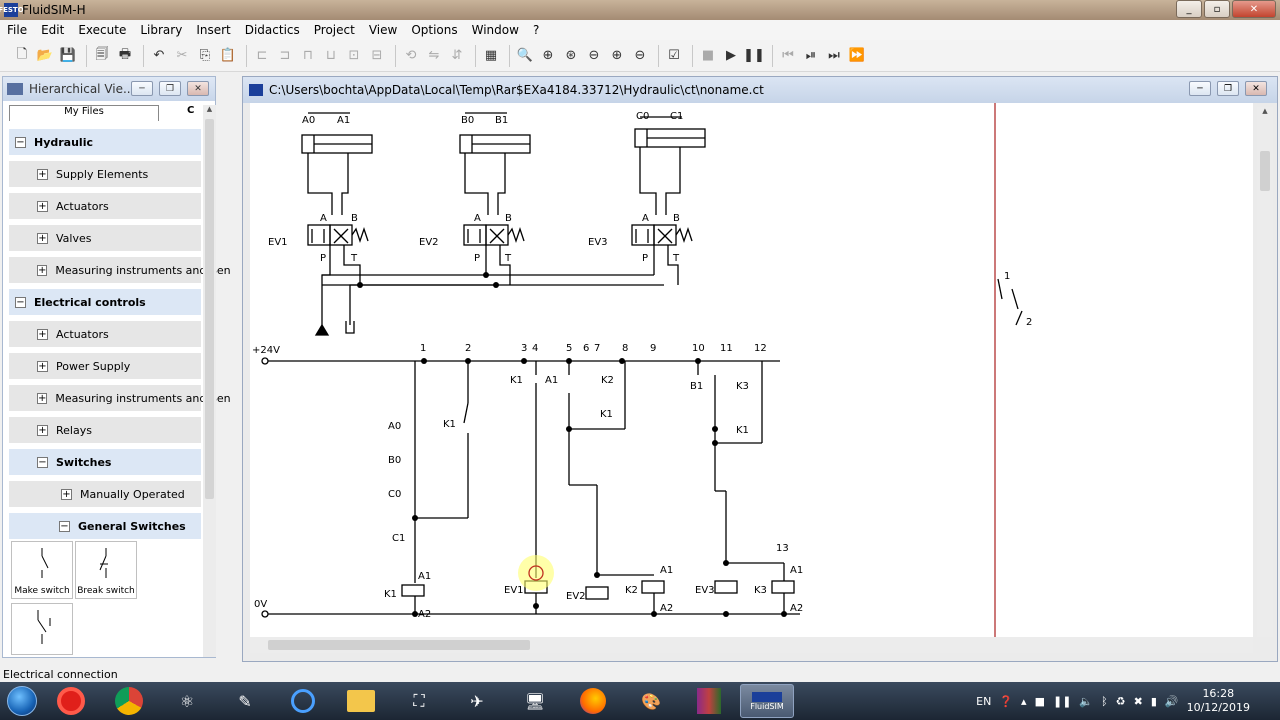 The image size is (1280, 720). What do you see at coordinates (495, 30) in the screenshot?
I see `menu-window: Window` at bounding box center [495, 30].